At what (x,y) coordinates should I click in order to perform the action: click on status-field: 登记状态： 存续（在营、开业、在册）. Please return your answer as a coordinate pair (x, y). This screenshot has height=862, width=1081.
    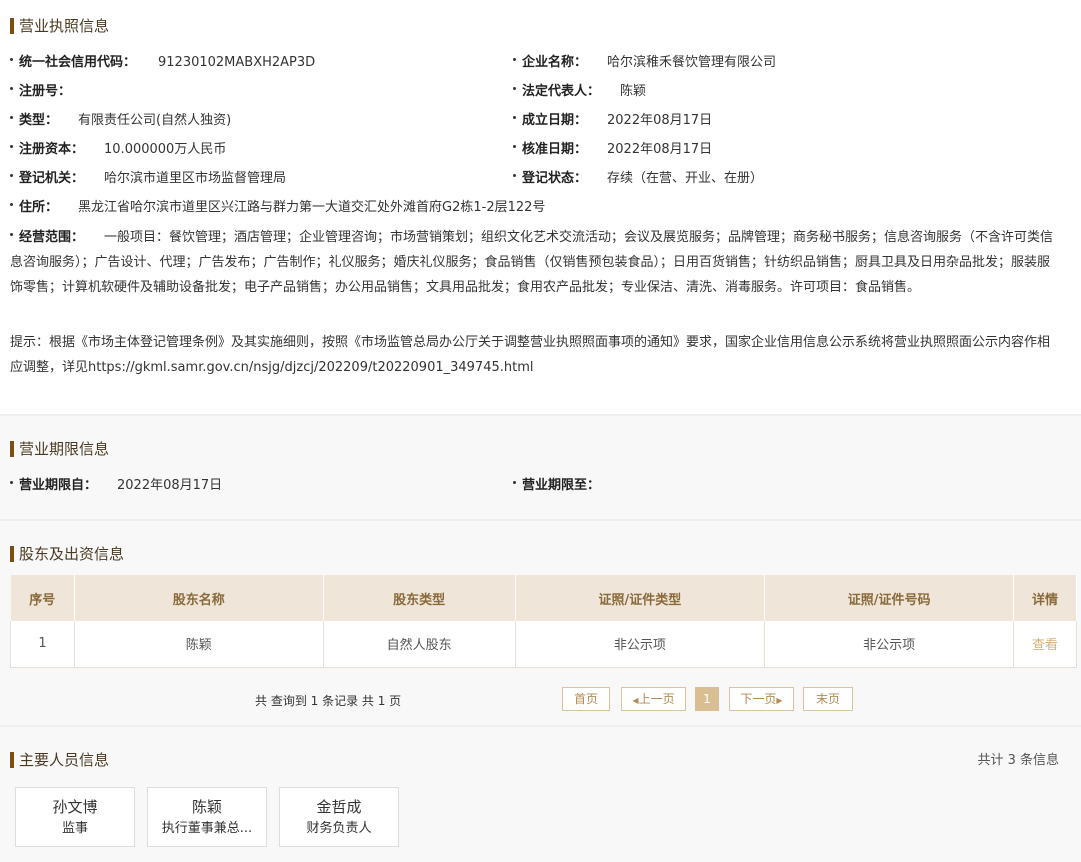
    Looking at the image, I should click on (638, 179).